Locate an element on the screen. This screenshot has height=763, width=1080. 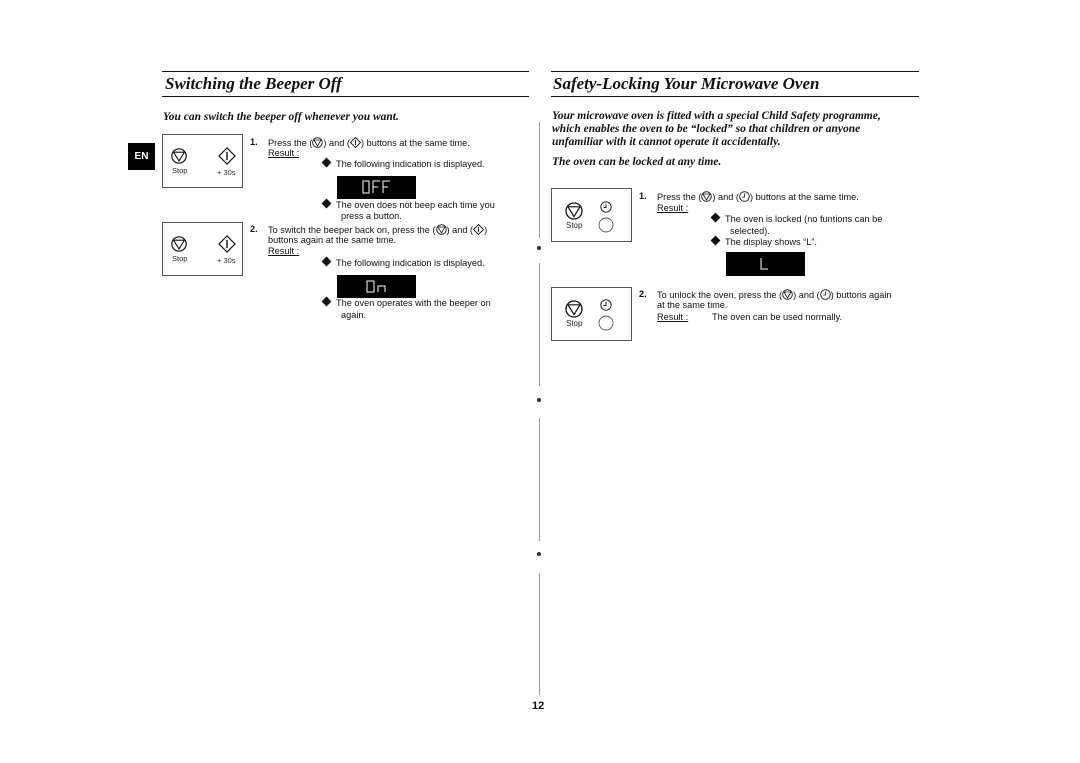
left-step1-bullet1: The following indication is displayed. is located at coordinates (403, 163).